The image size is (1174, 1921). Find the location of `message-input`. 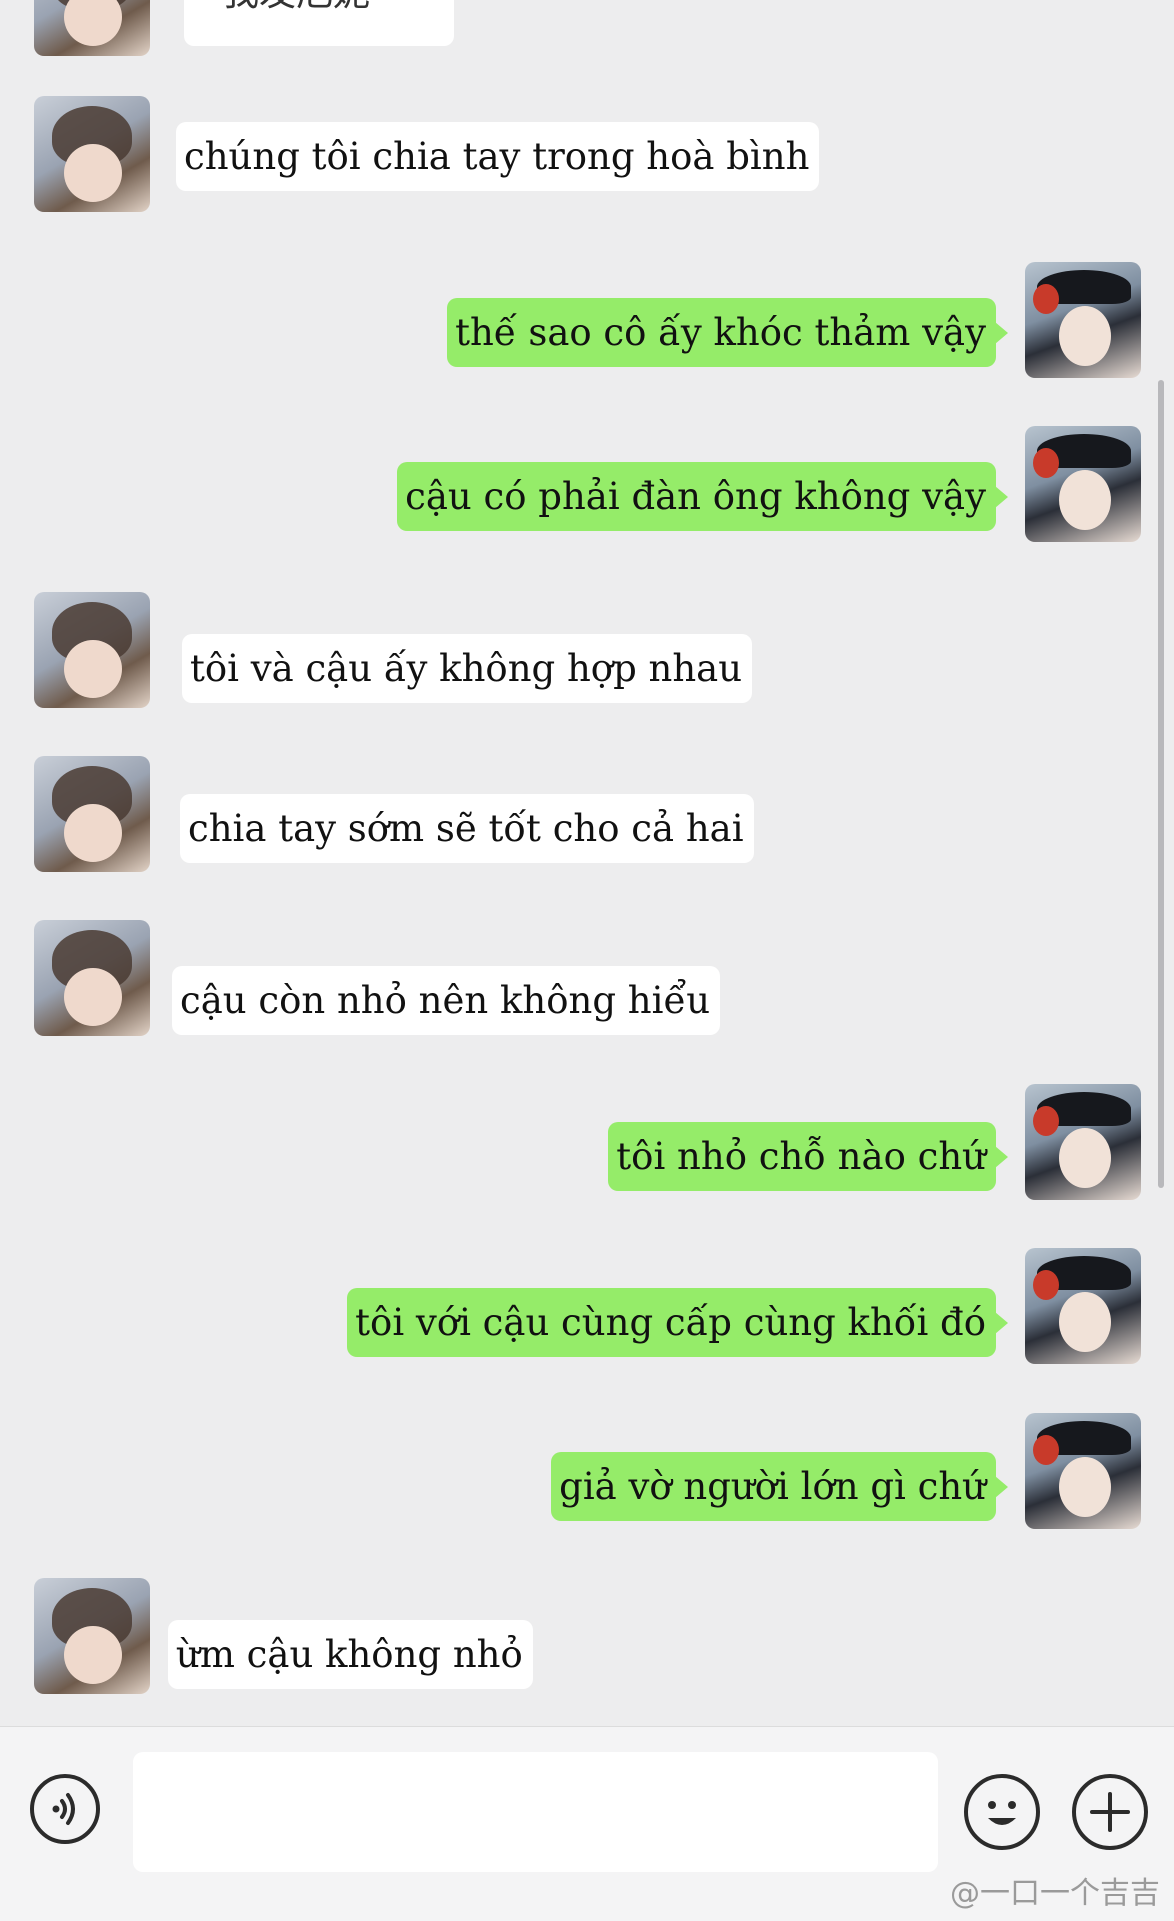

message-input is located at coordinates (535, 1812).